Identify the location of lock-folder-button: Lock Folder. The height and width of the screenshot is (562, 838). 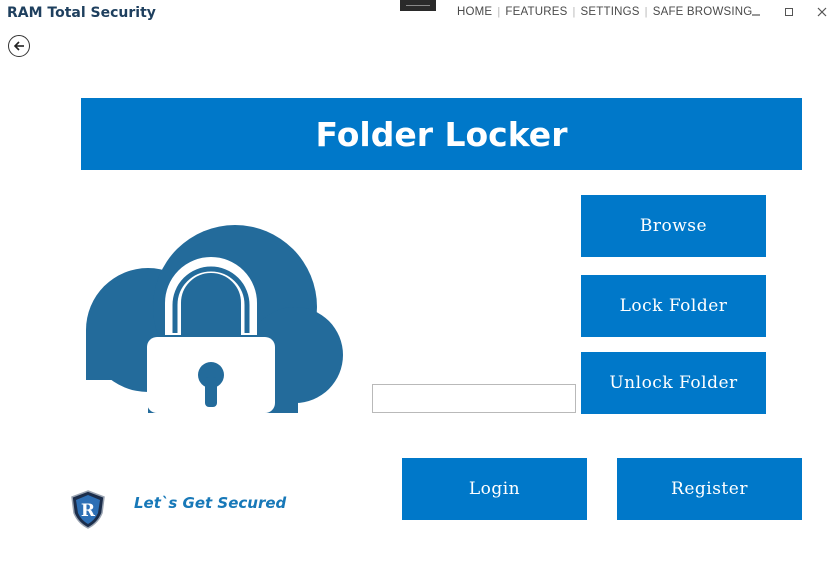
(673, 306).